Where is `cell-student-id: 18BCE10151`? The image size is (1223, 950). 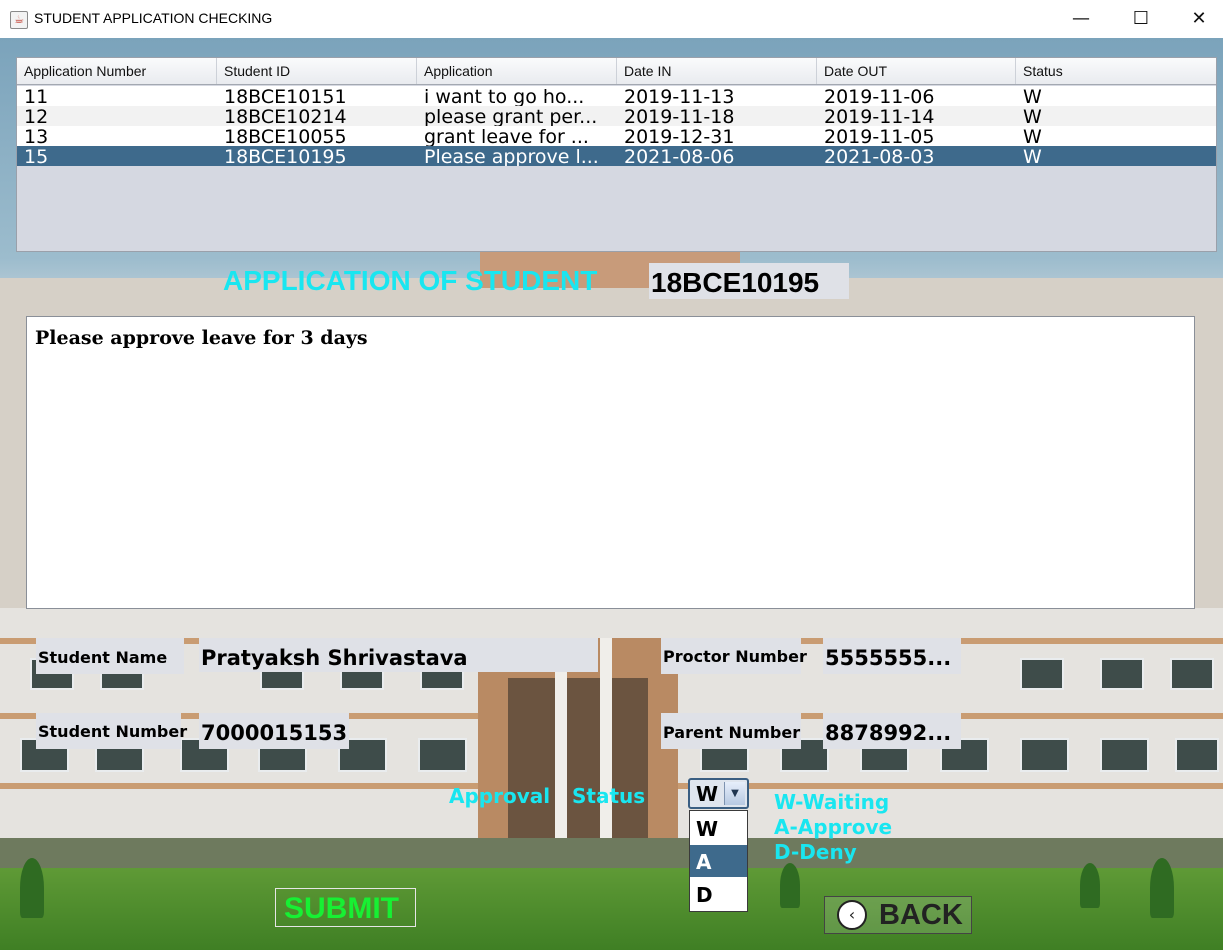 cell-student-id: 18BCE10151 is located at coordinates (285, 96).